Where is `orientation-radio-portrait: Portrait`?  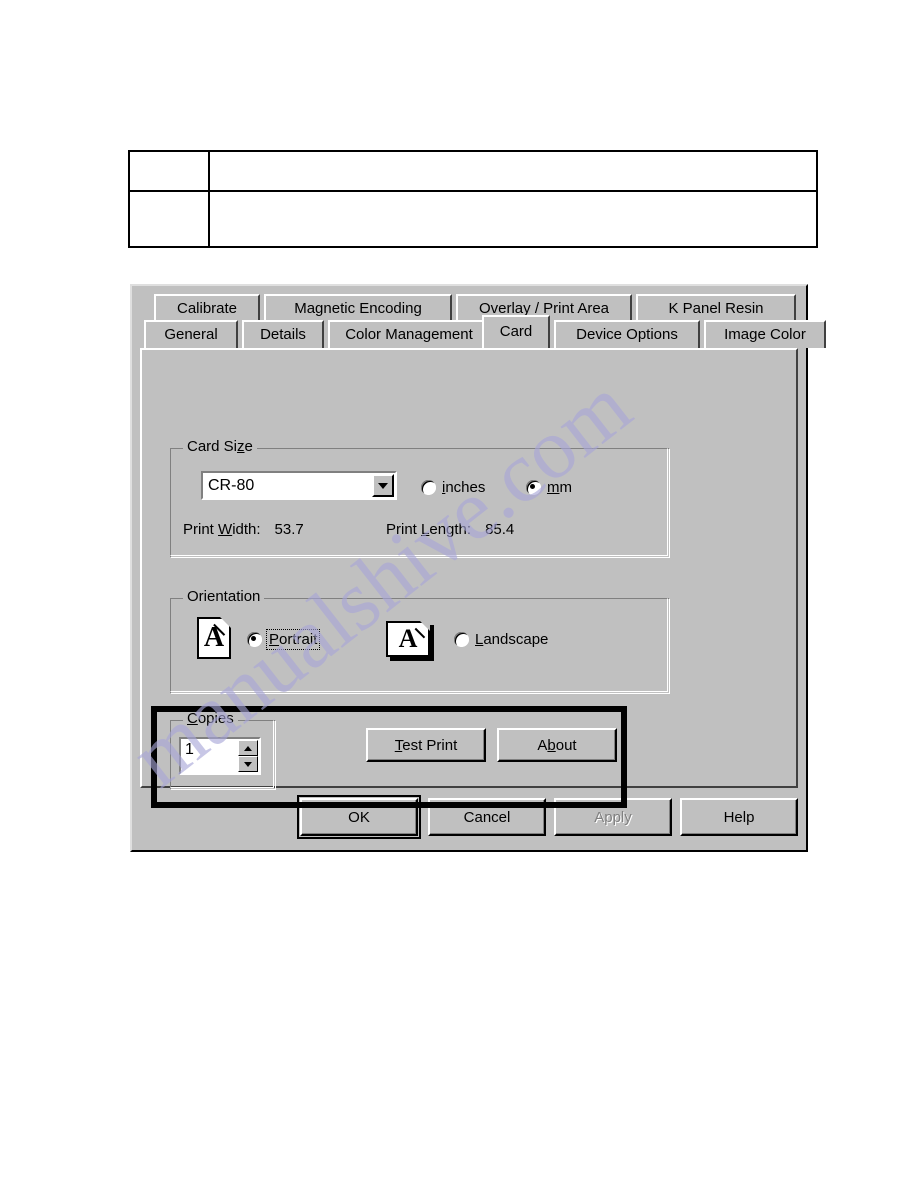
orientation-radio-portrait: Portrait is located at coordinates (284, 639).